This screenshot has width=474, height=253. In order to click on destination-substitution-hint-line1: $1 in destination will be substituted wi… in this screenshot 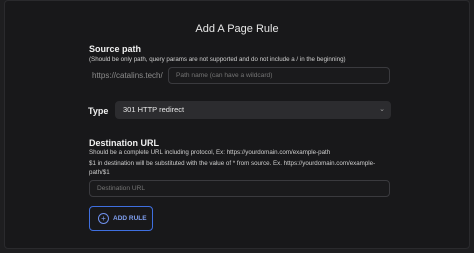, I will do `click(232, 163)`.